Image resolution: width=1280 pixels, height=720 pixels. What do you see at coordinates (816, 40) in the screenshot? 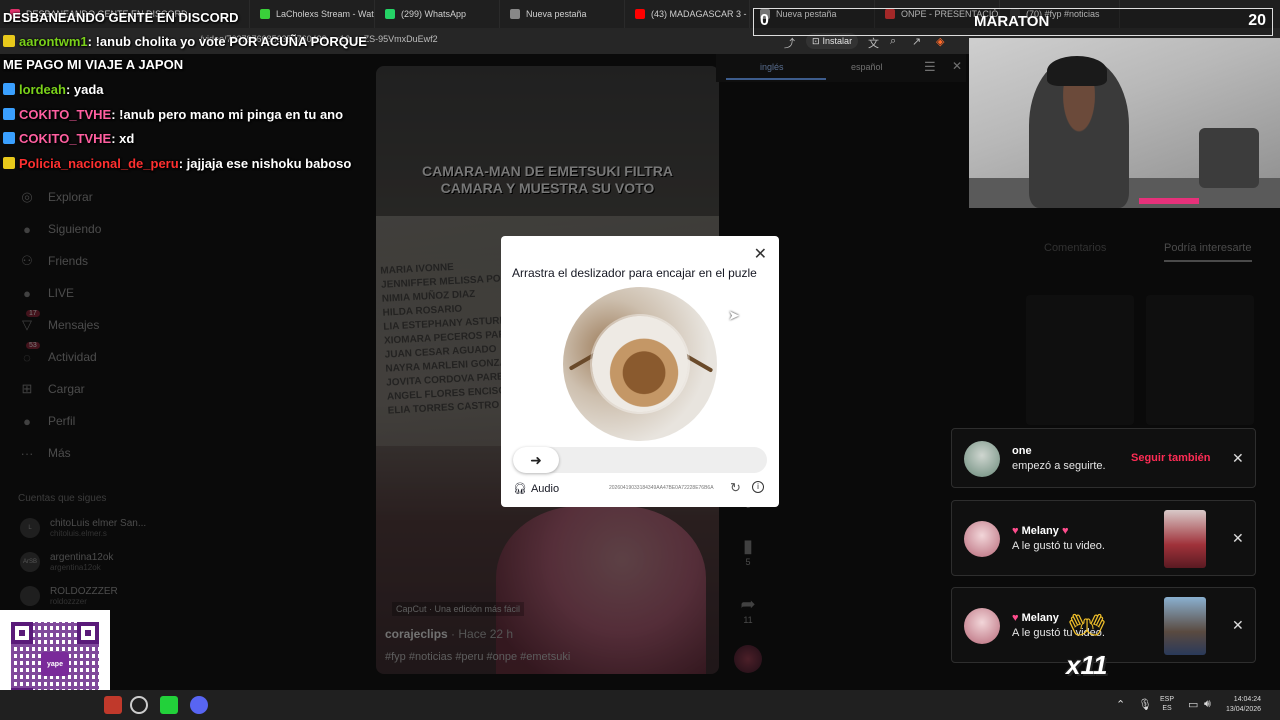
I see `install-icon: ⊡` at bounding box center [816, 40].